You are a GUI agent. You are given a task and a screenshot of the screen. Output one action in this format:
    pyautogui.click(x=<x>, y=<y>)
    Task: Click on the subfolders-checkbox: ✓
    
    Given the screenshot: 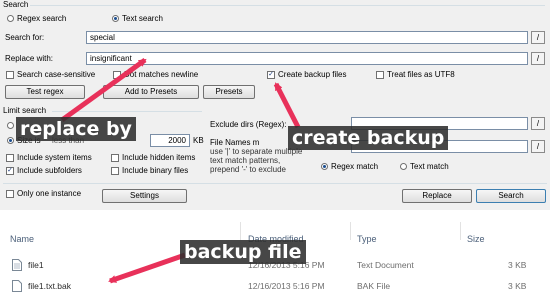 What is the action you would take?
    pyautogui.click(x=10, y=171)
    